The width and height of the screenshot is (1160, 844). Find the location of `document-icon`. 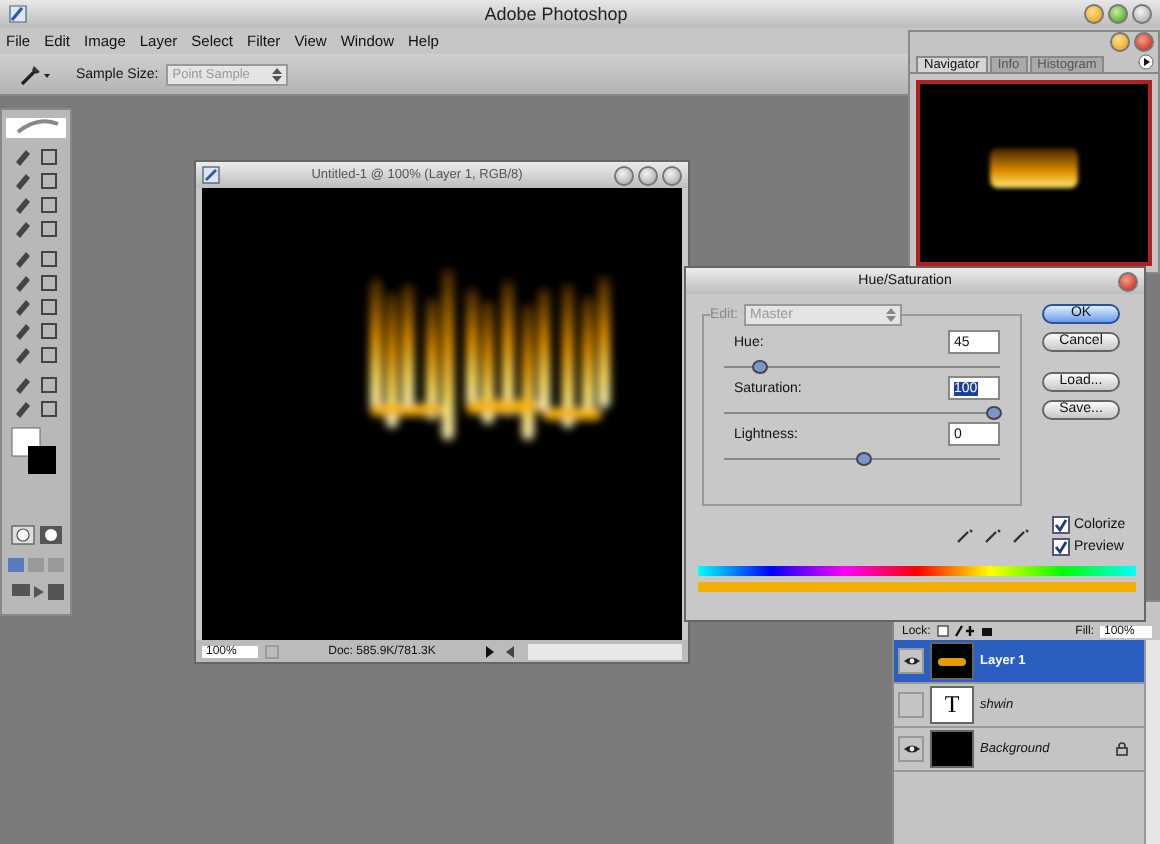

document-icon is located at coordinates (211, 175).